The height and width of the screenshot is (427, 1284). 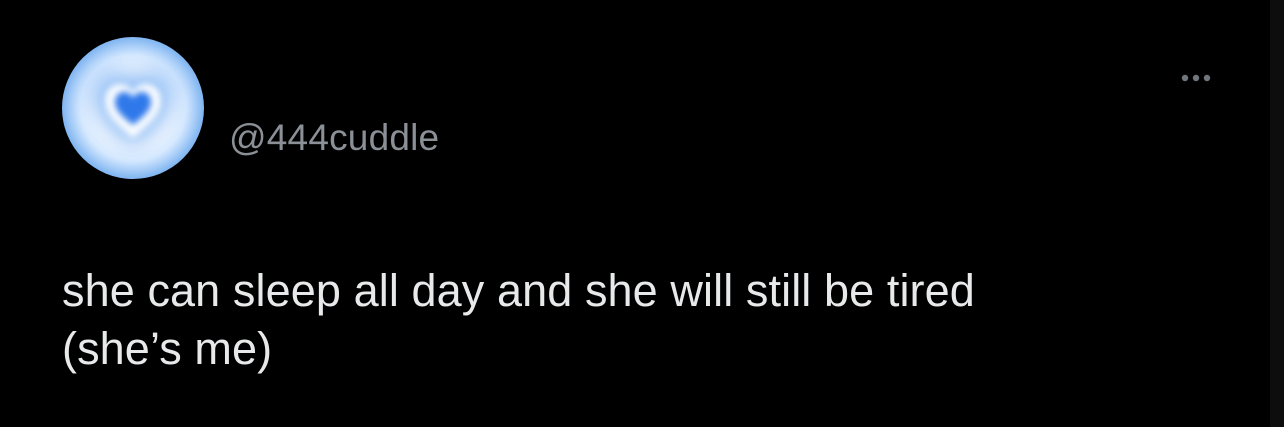 I want to click on post-text-line: (she’s me), so click(x=167, y=348).